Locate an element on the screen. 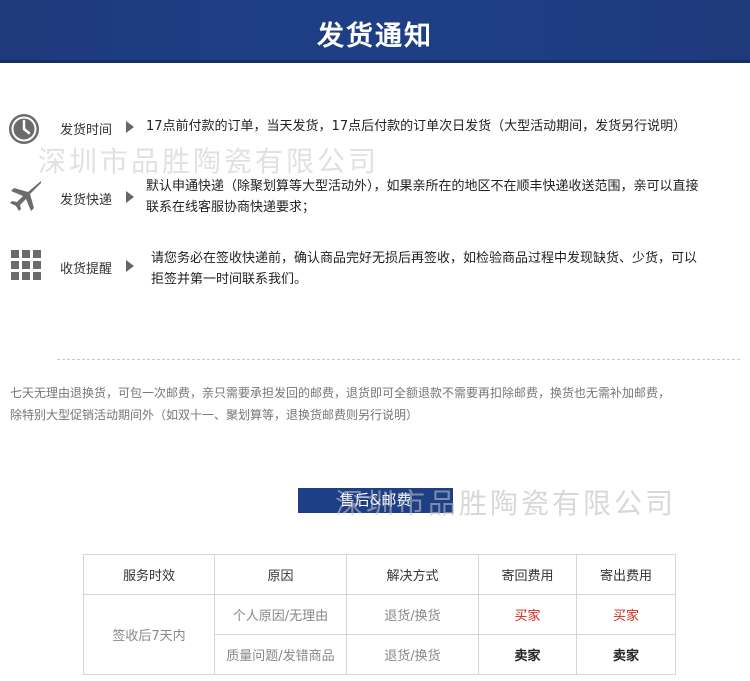  header-banner: 发货通知 is located at coordinates (375, 31).